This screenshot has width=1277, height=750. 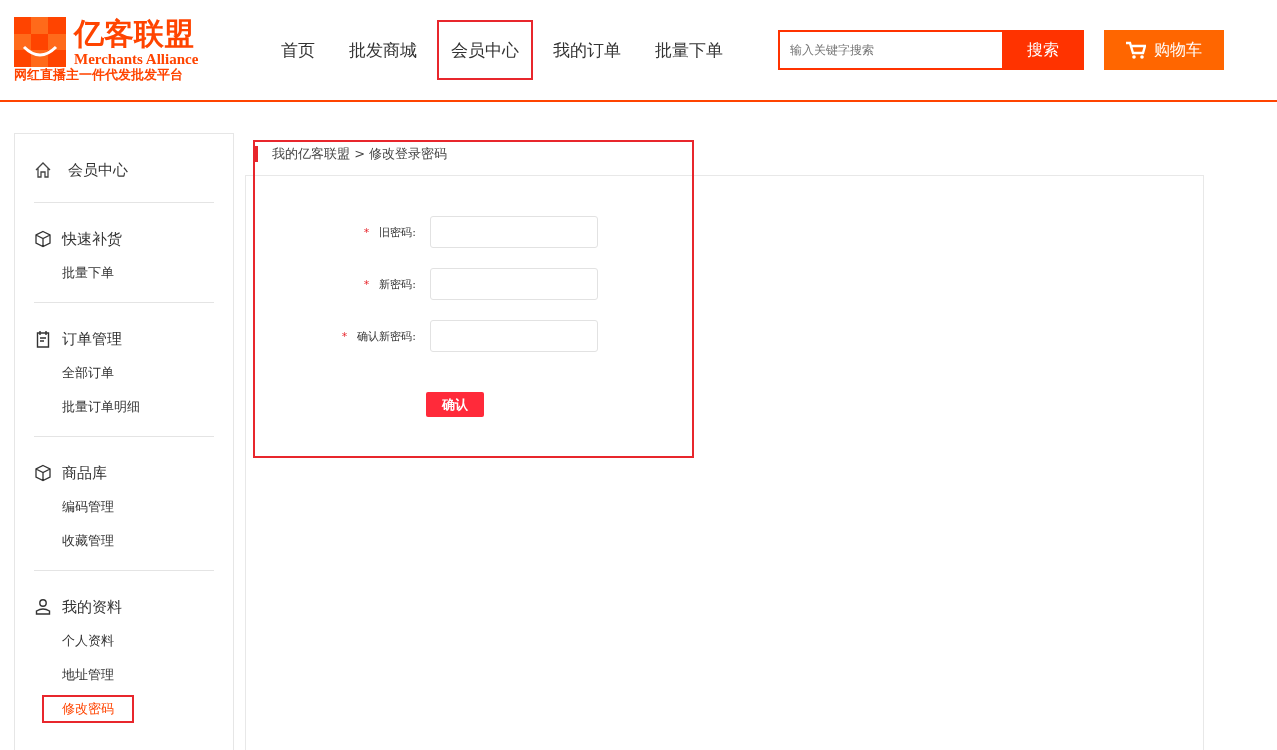 I want to click on search-button: 搜索, so click(x=1043, y=50).